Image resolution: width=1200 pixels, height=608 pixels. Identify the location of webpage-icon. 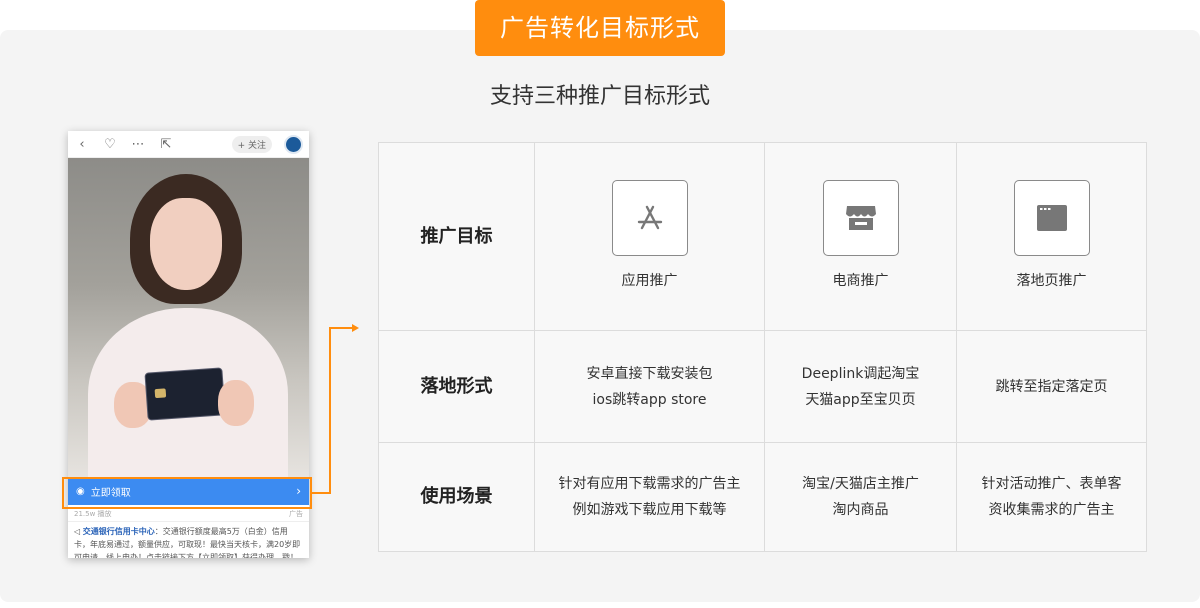
(1051, 217).